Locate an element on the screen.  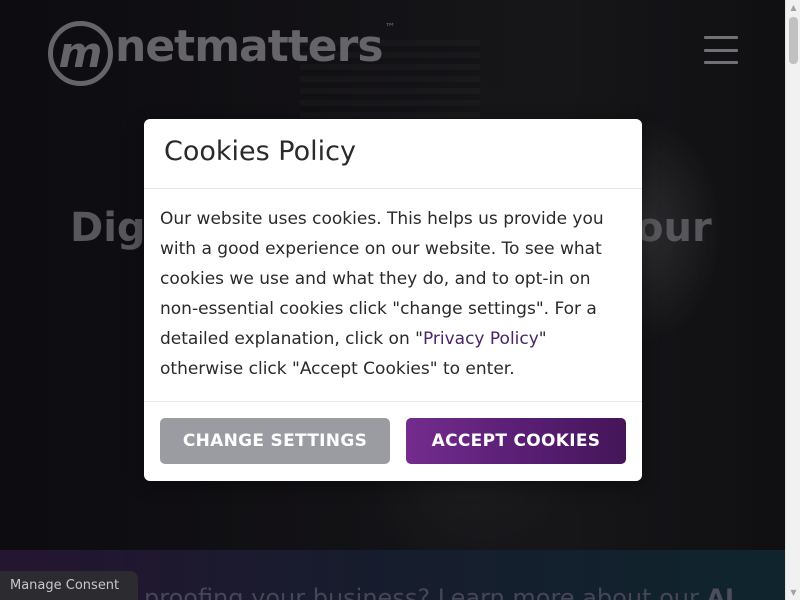
accept-cookies-button: ACCEPT COOKIES is located at coordinates (516, 441).